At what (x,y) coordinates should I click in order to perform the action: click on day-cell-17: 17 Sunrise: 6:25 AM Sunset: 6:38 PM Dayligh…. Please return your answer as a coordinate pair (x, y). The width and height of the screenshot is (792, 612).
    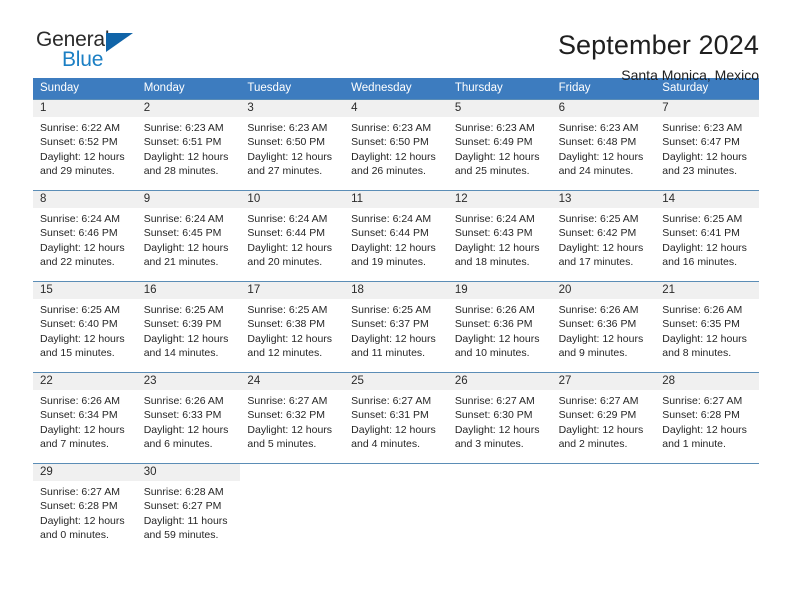
    Looking at the image, I should click on (292, 322).